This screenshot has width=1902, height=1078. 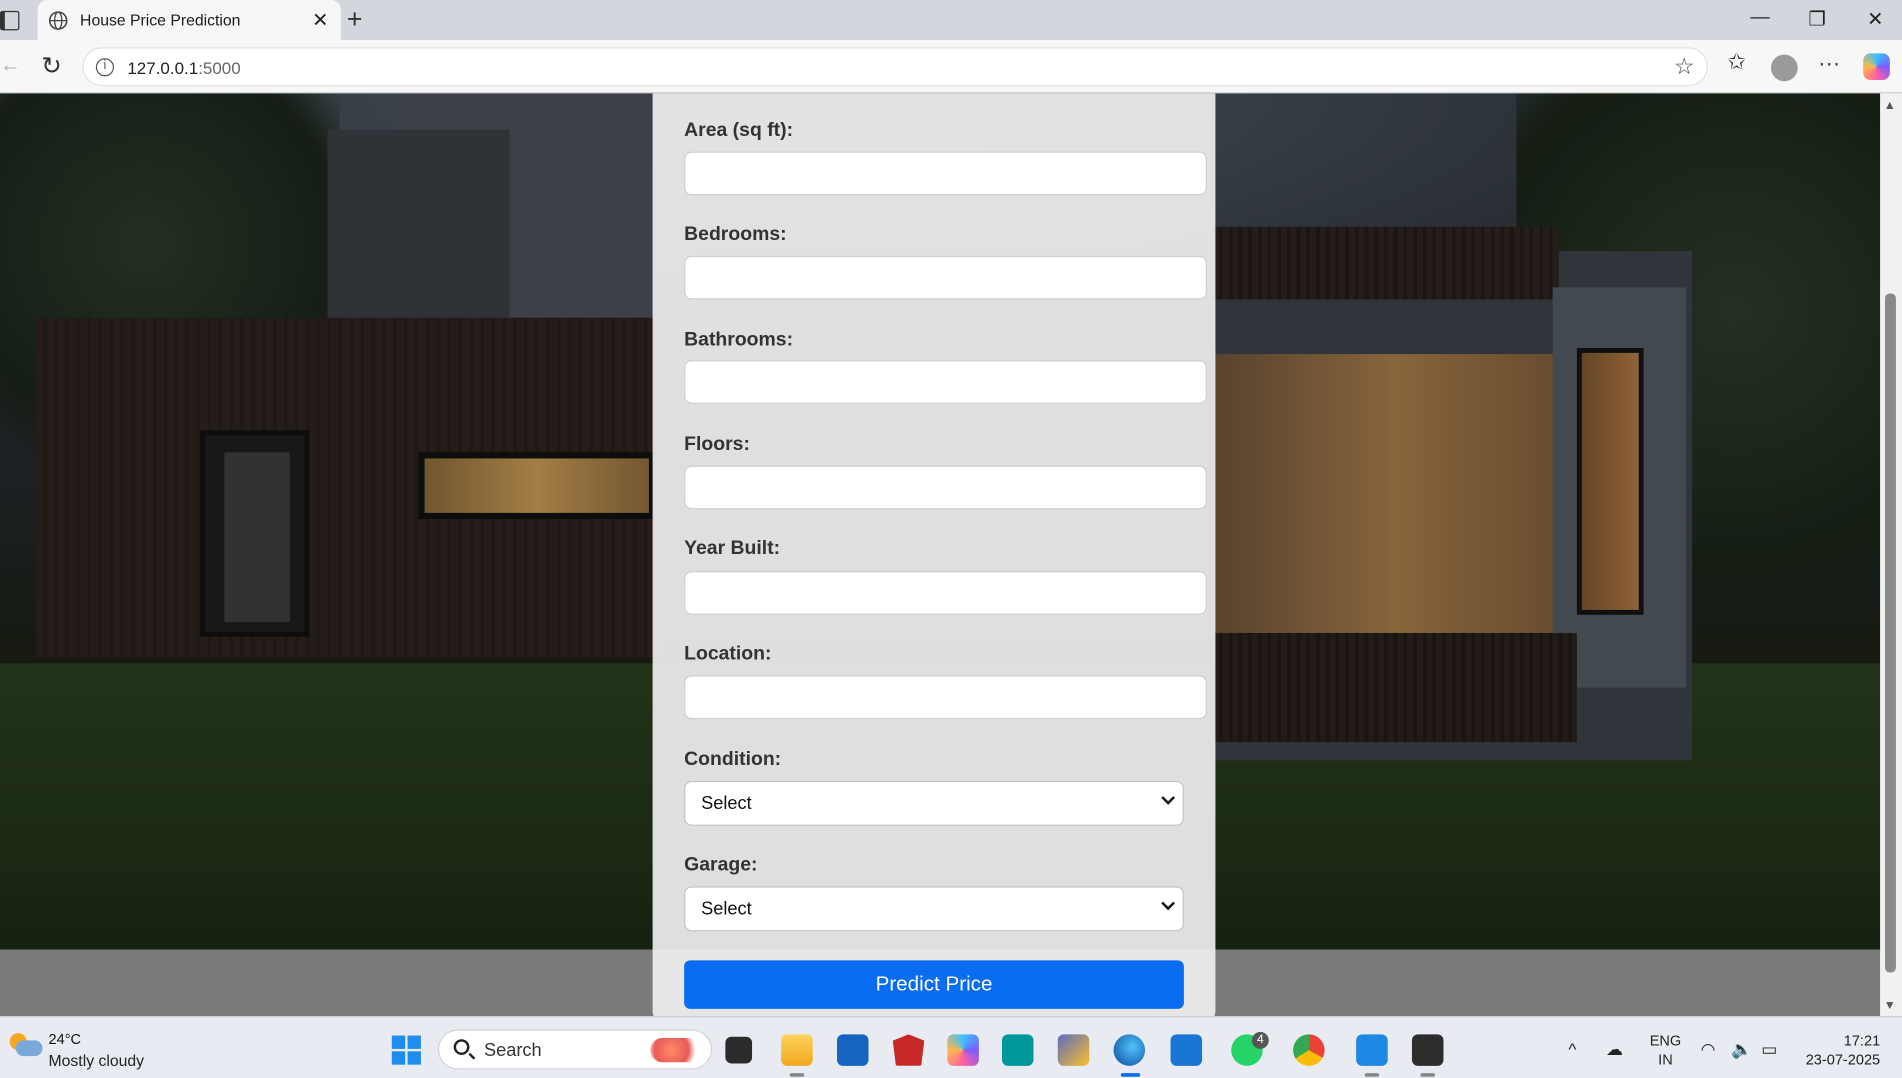 What do you see at coordinates (1760, 18) in the screenshot?
I see `minimize-icon: —` at bounding box center [1760, 18].